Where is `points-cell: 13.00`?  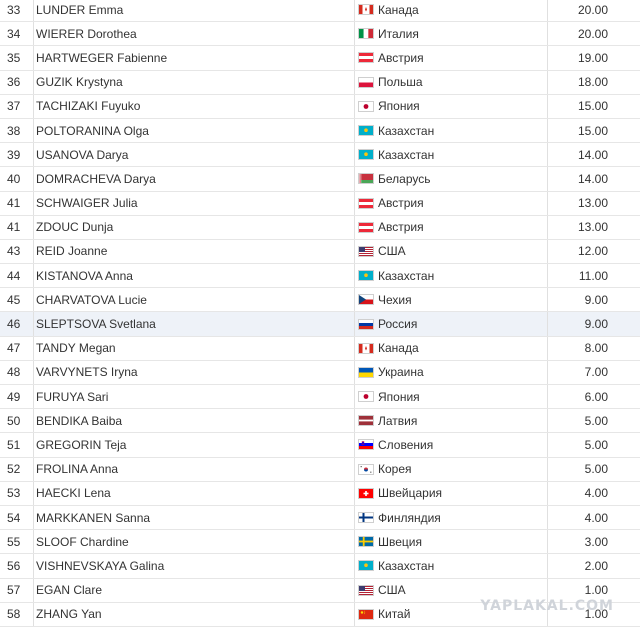 points-cell: 13.00 is located at coordinates (592, 227).